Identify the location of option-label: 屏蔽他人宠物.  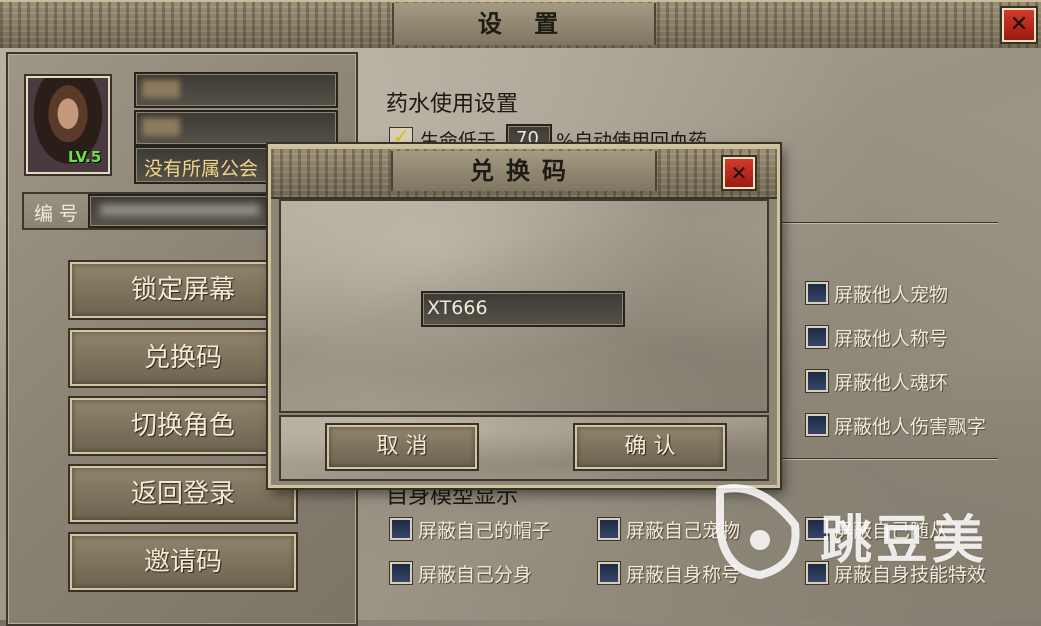
(891, 295).